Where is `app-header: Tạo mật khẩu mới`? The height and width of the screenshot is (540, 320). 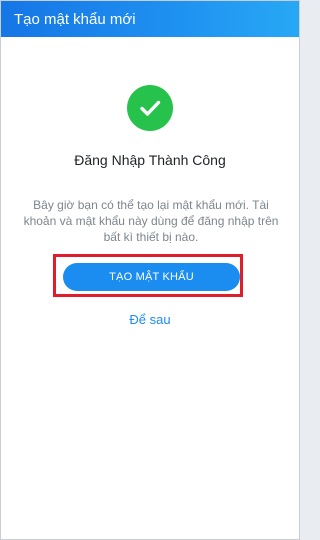 app-header: Tạo mật khẩu mới is located at coordinates (150, 19).